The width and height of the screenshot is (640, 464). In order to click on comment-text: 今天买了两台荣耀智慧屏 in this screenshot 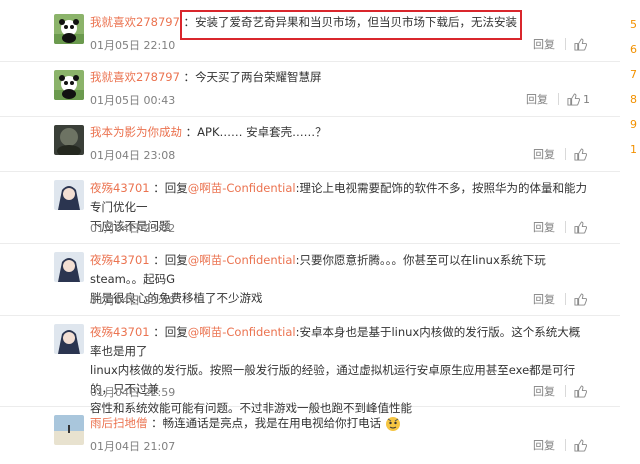, I will do `click(258, 77)`.